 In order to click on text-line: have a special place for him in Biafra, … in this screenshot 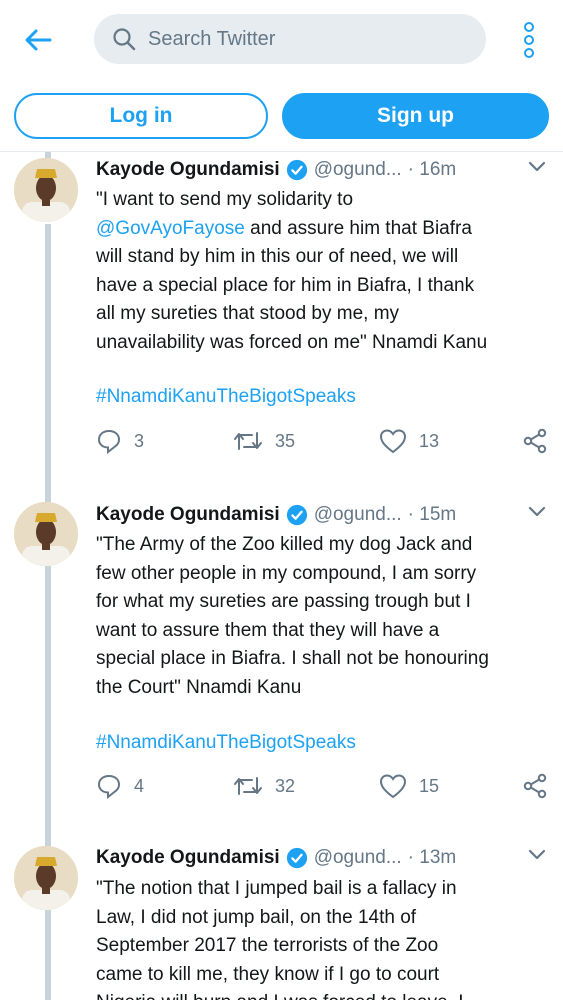, I will do `click(285, 285)`.